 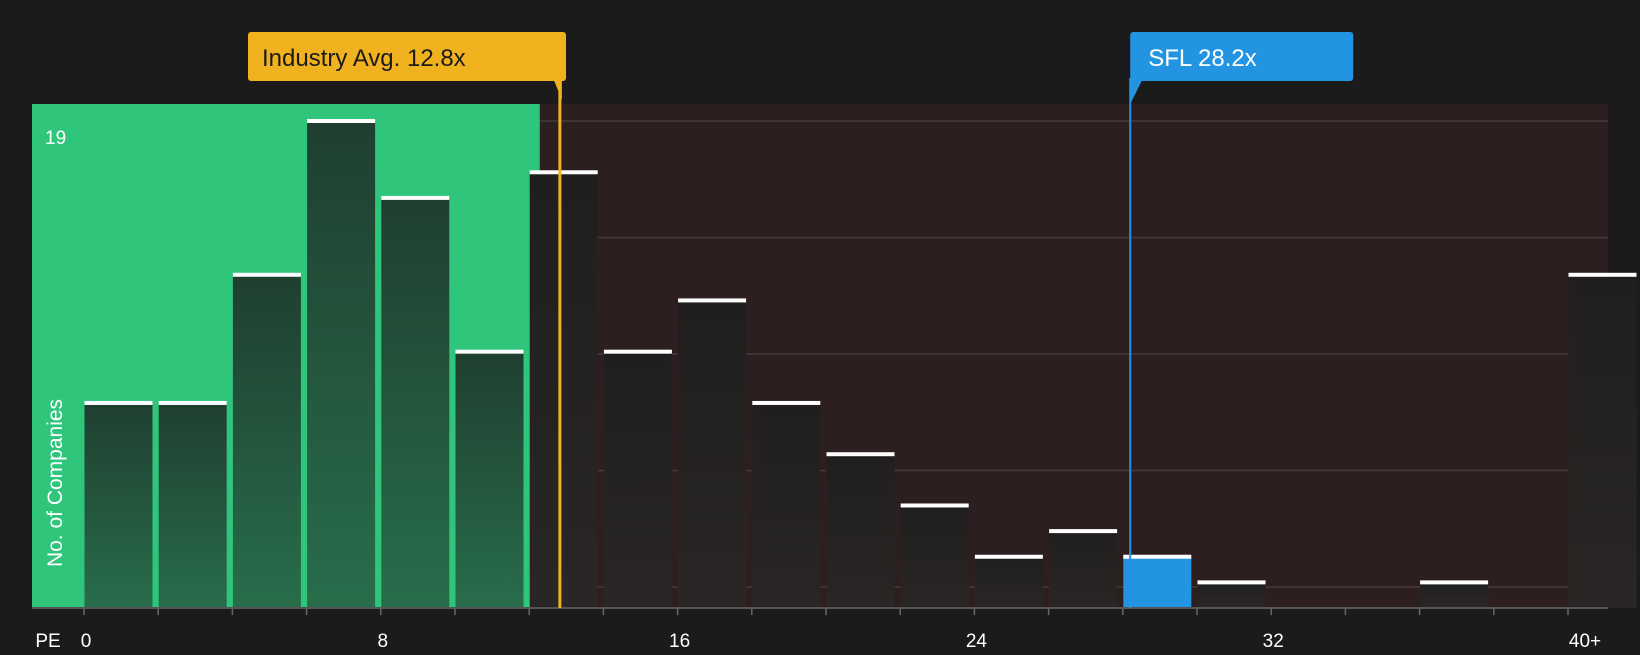 What do you see at coordinates (383, 640) in the screenshot?
I see `x-tick-label: 8` at bounding box center [383, 640].